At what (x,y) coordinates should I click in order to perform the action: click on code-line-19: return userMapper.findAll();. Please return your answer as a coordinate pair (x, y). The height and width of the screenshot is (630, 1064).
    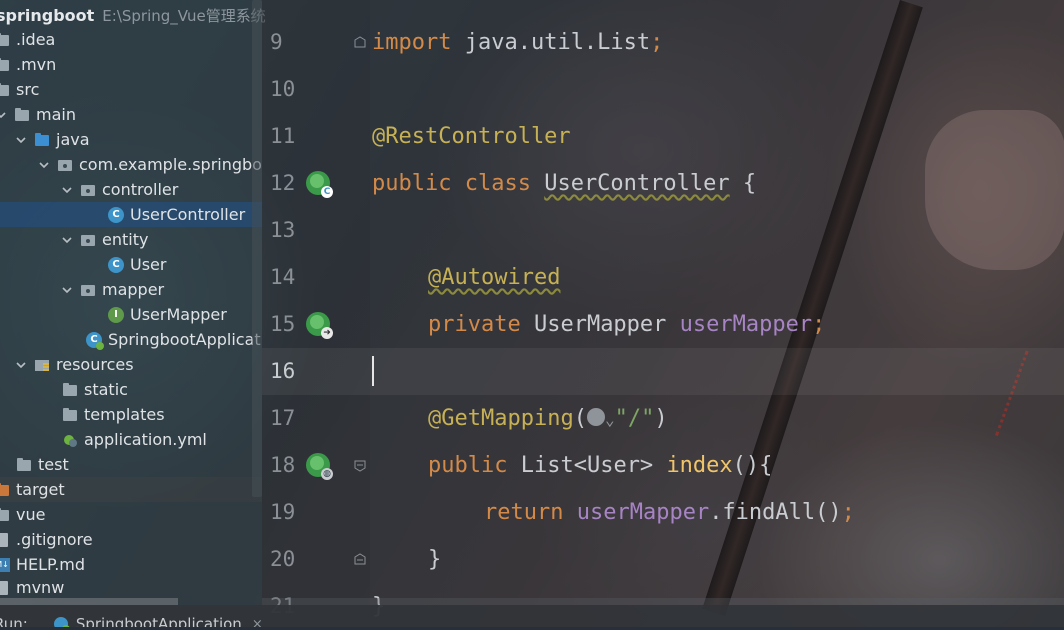
    Looking at the image, I should click on (669, 512).